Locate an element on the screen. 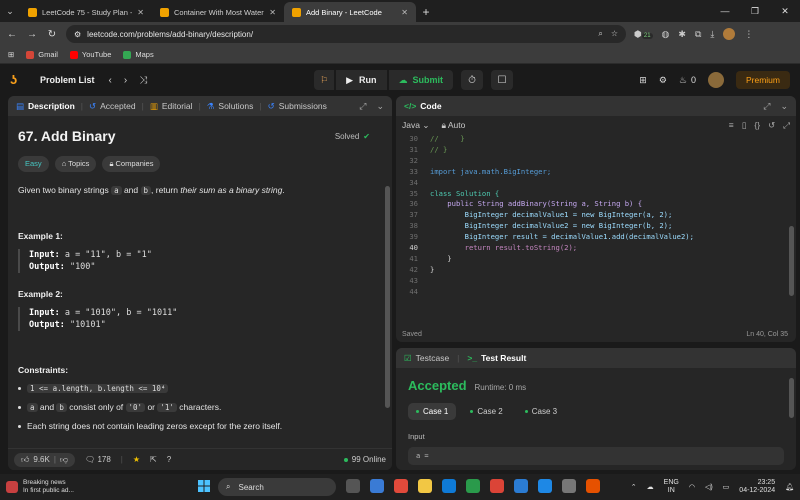  search-lens-icon: ⌕ is located at coordinates (600, 34).